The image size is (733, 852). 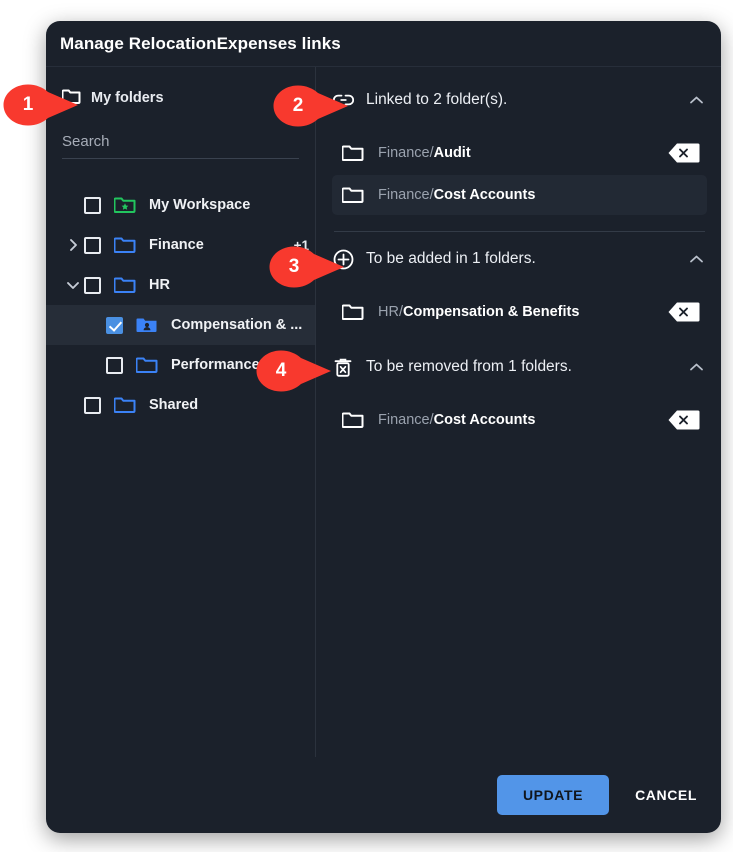 I want to click on search-input, so click(x=180, y=141).